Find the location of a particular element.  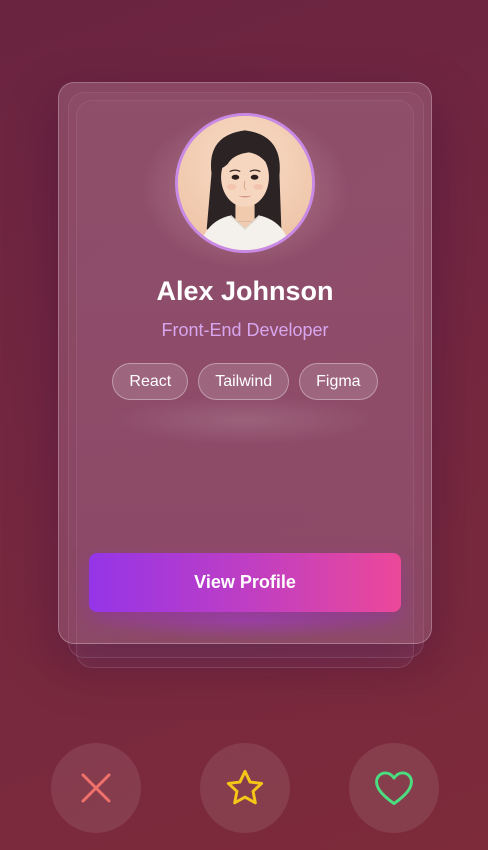

skill-tag-react: React is located at coordinates (150, 381).